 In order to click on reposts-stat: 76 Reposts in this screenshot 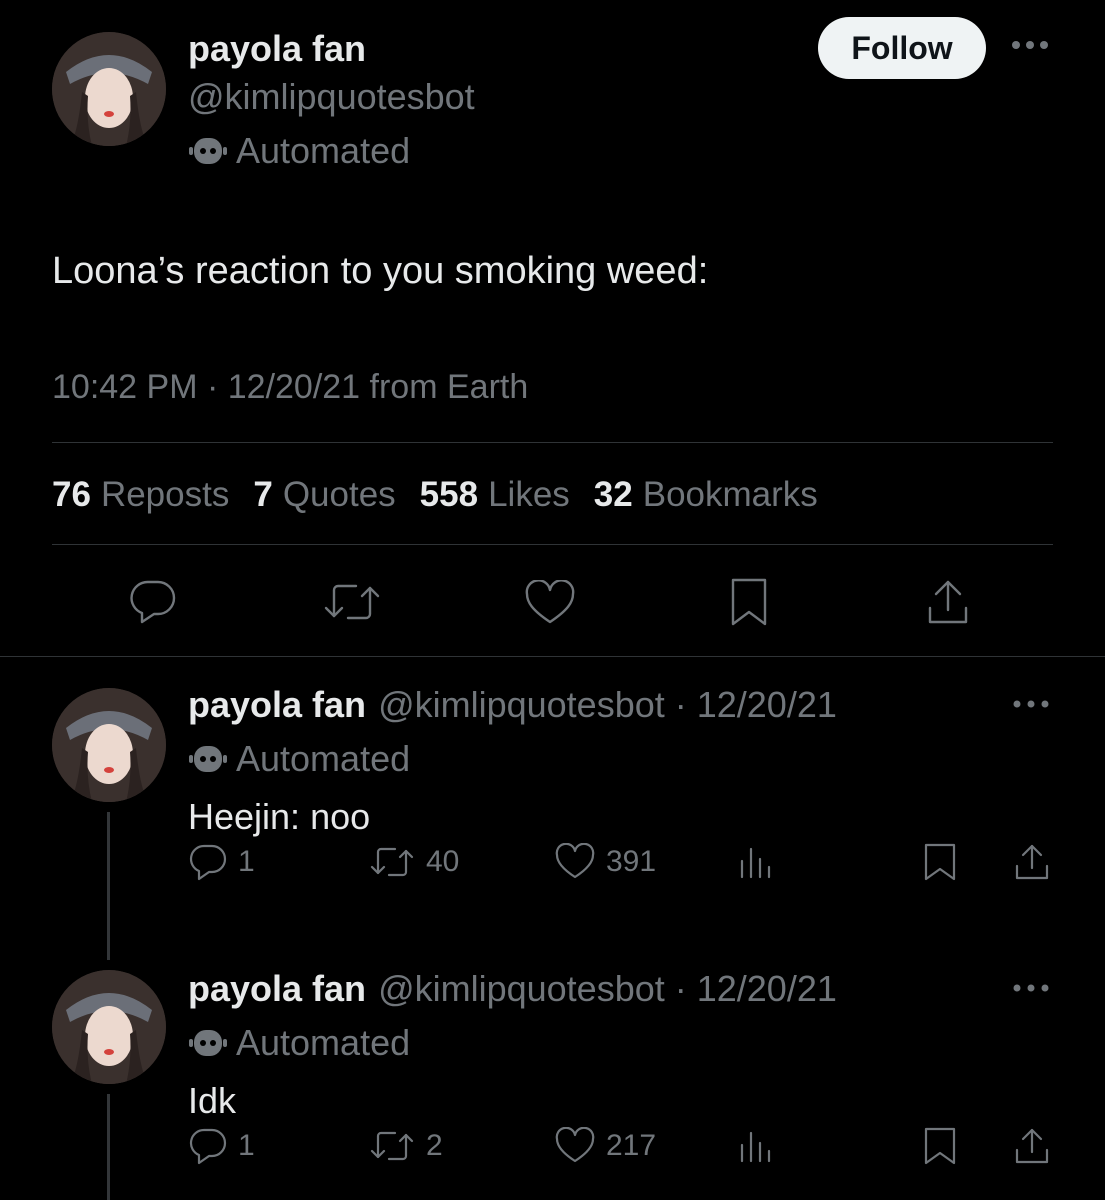, I will do `click(140, 495)`.